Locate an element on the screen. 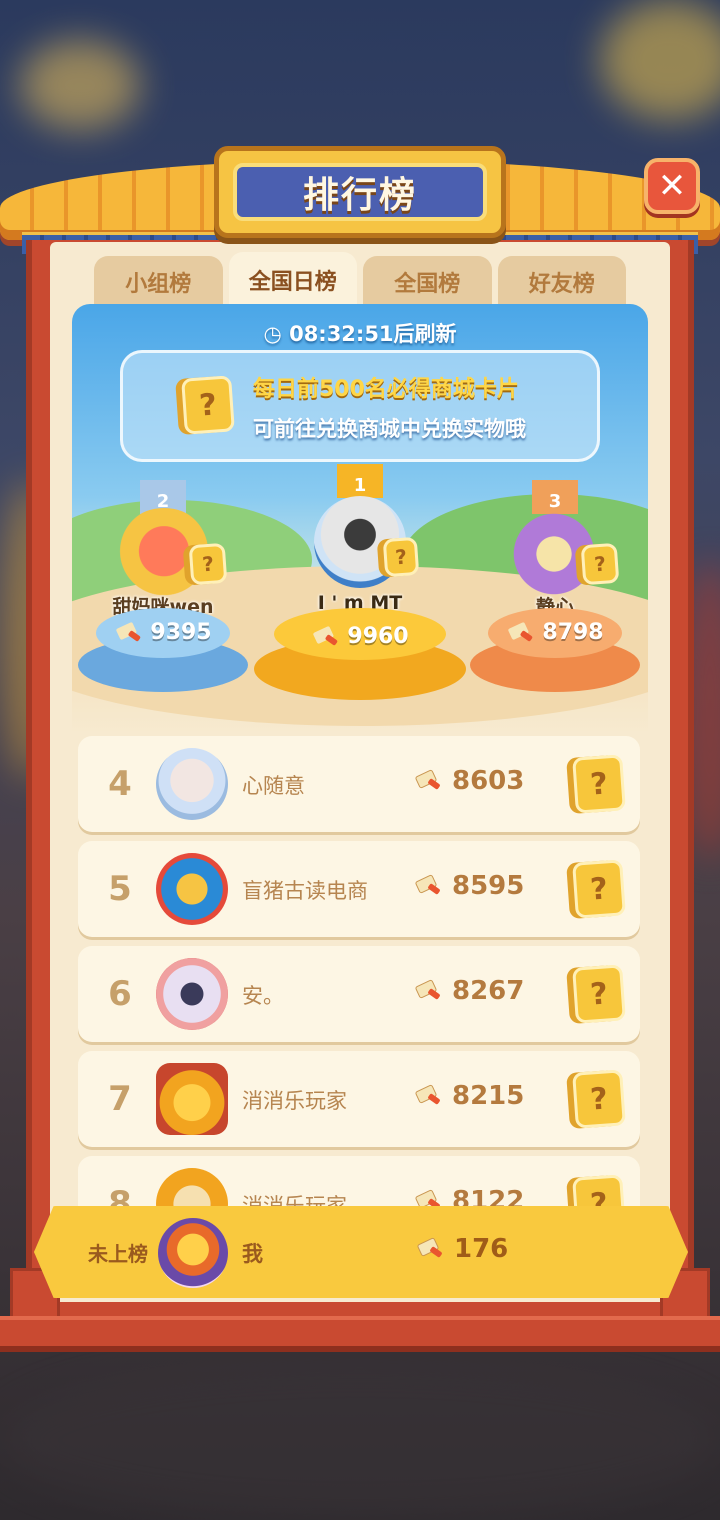 The width and height of the screenshot is (720, 1520). tab-bar: 小组榜 全国日榜 全国榜 好友榜 is located at coordinates (360, 280).